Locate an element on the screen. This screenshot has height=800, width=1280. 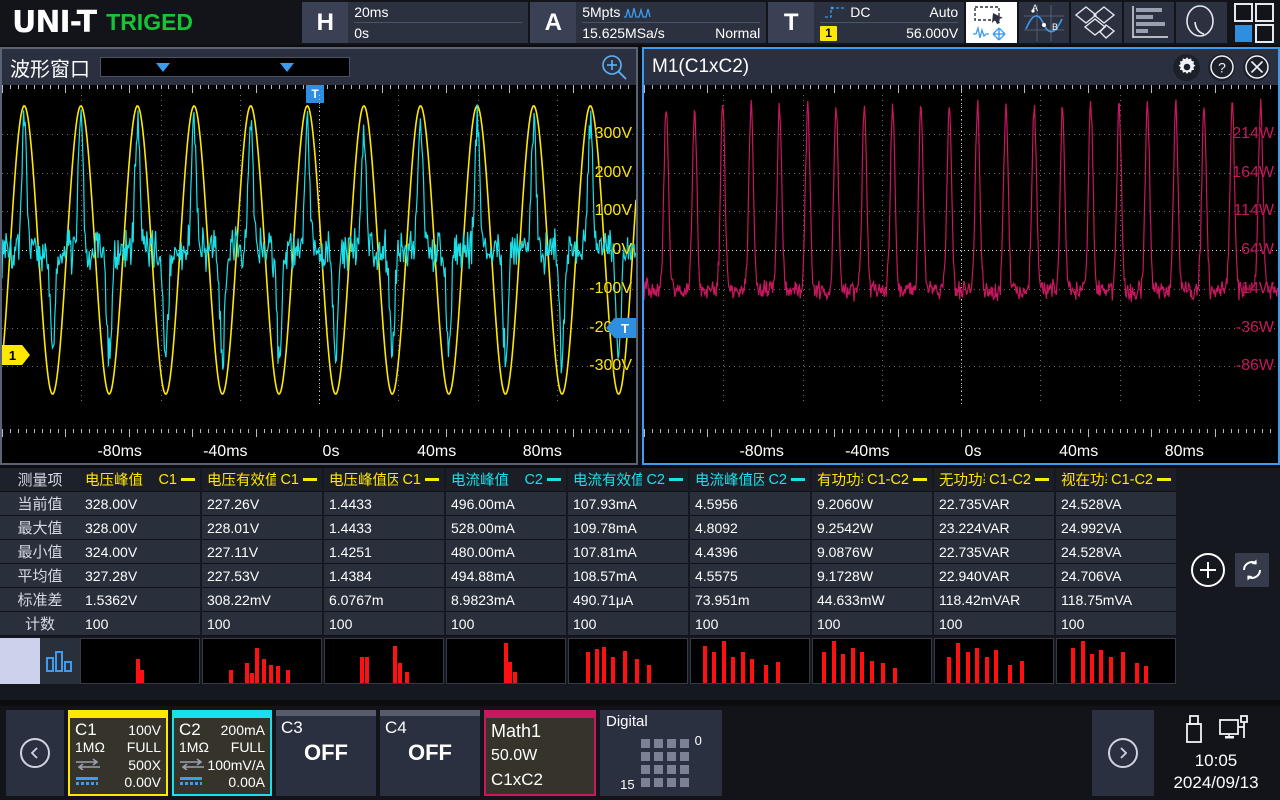
measurement-name: 电流峰值 is located at coordinates (480, 481).